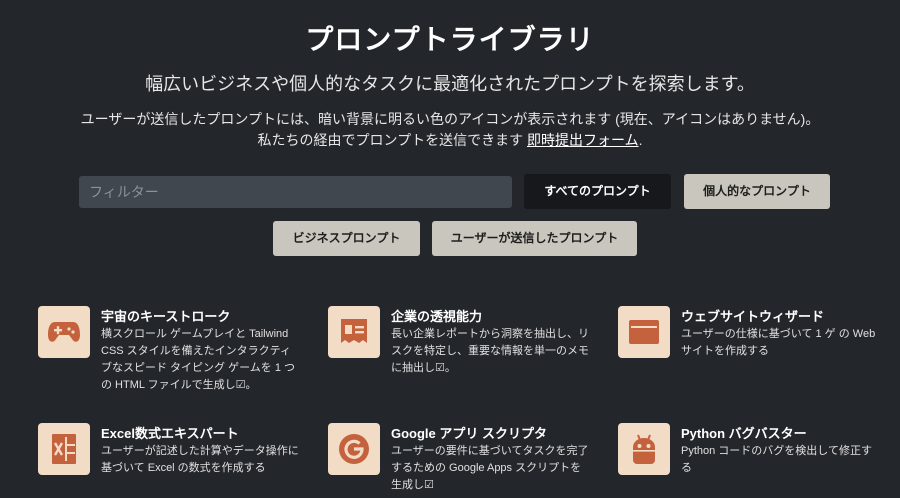 The width and height of the screenshot is (900, 498). What do you see at coordinates (200, 459) in the screenshot?
I see `card-description: ユーザーが記述した計算やデータ操作に基づいて Excel の数式を作成する` at bounding box center [200, 459].